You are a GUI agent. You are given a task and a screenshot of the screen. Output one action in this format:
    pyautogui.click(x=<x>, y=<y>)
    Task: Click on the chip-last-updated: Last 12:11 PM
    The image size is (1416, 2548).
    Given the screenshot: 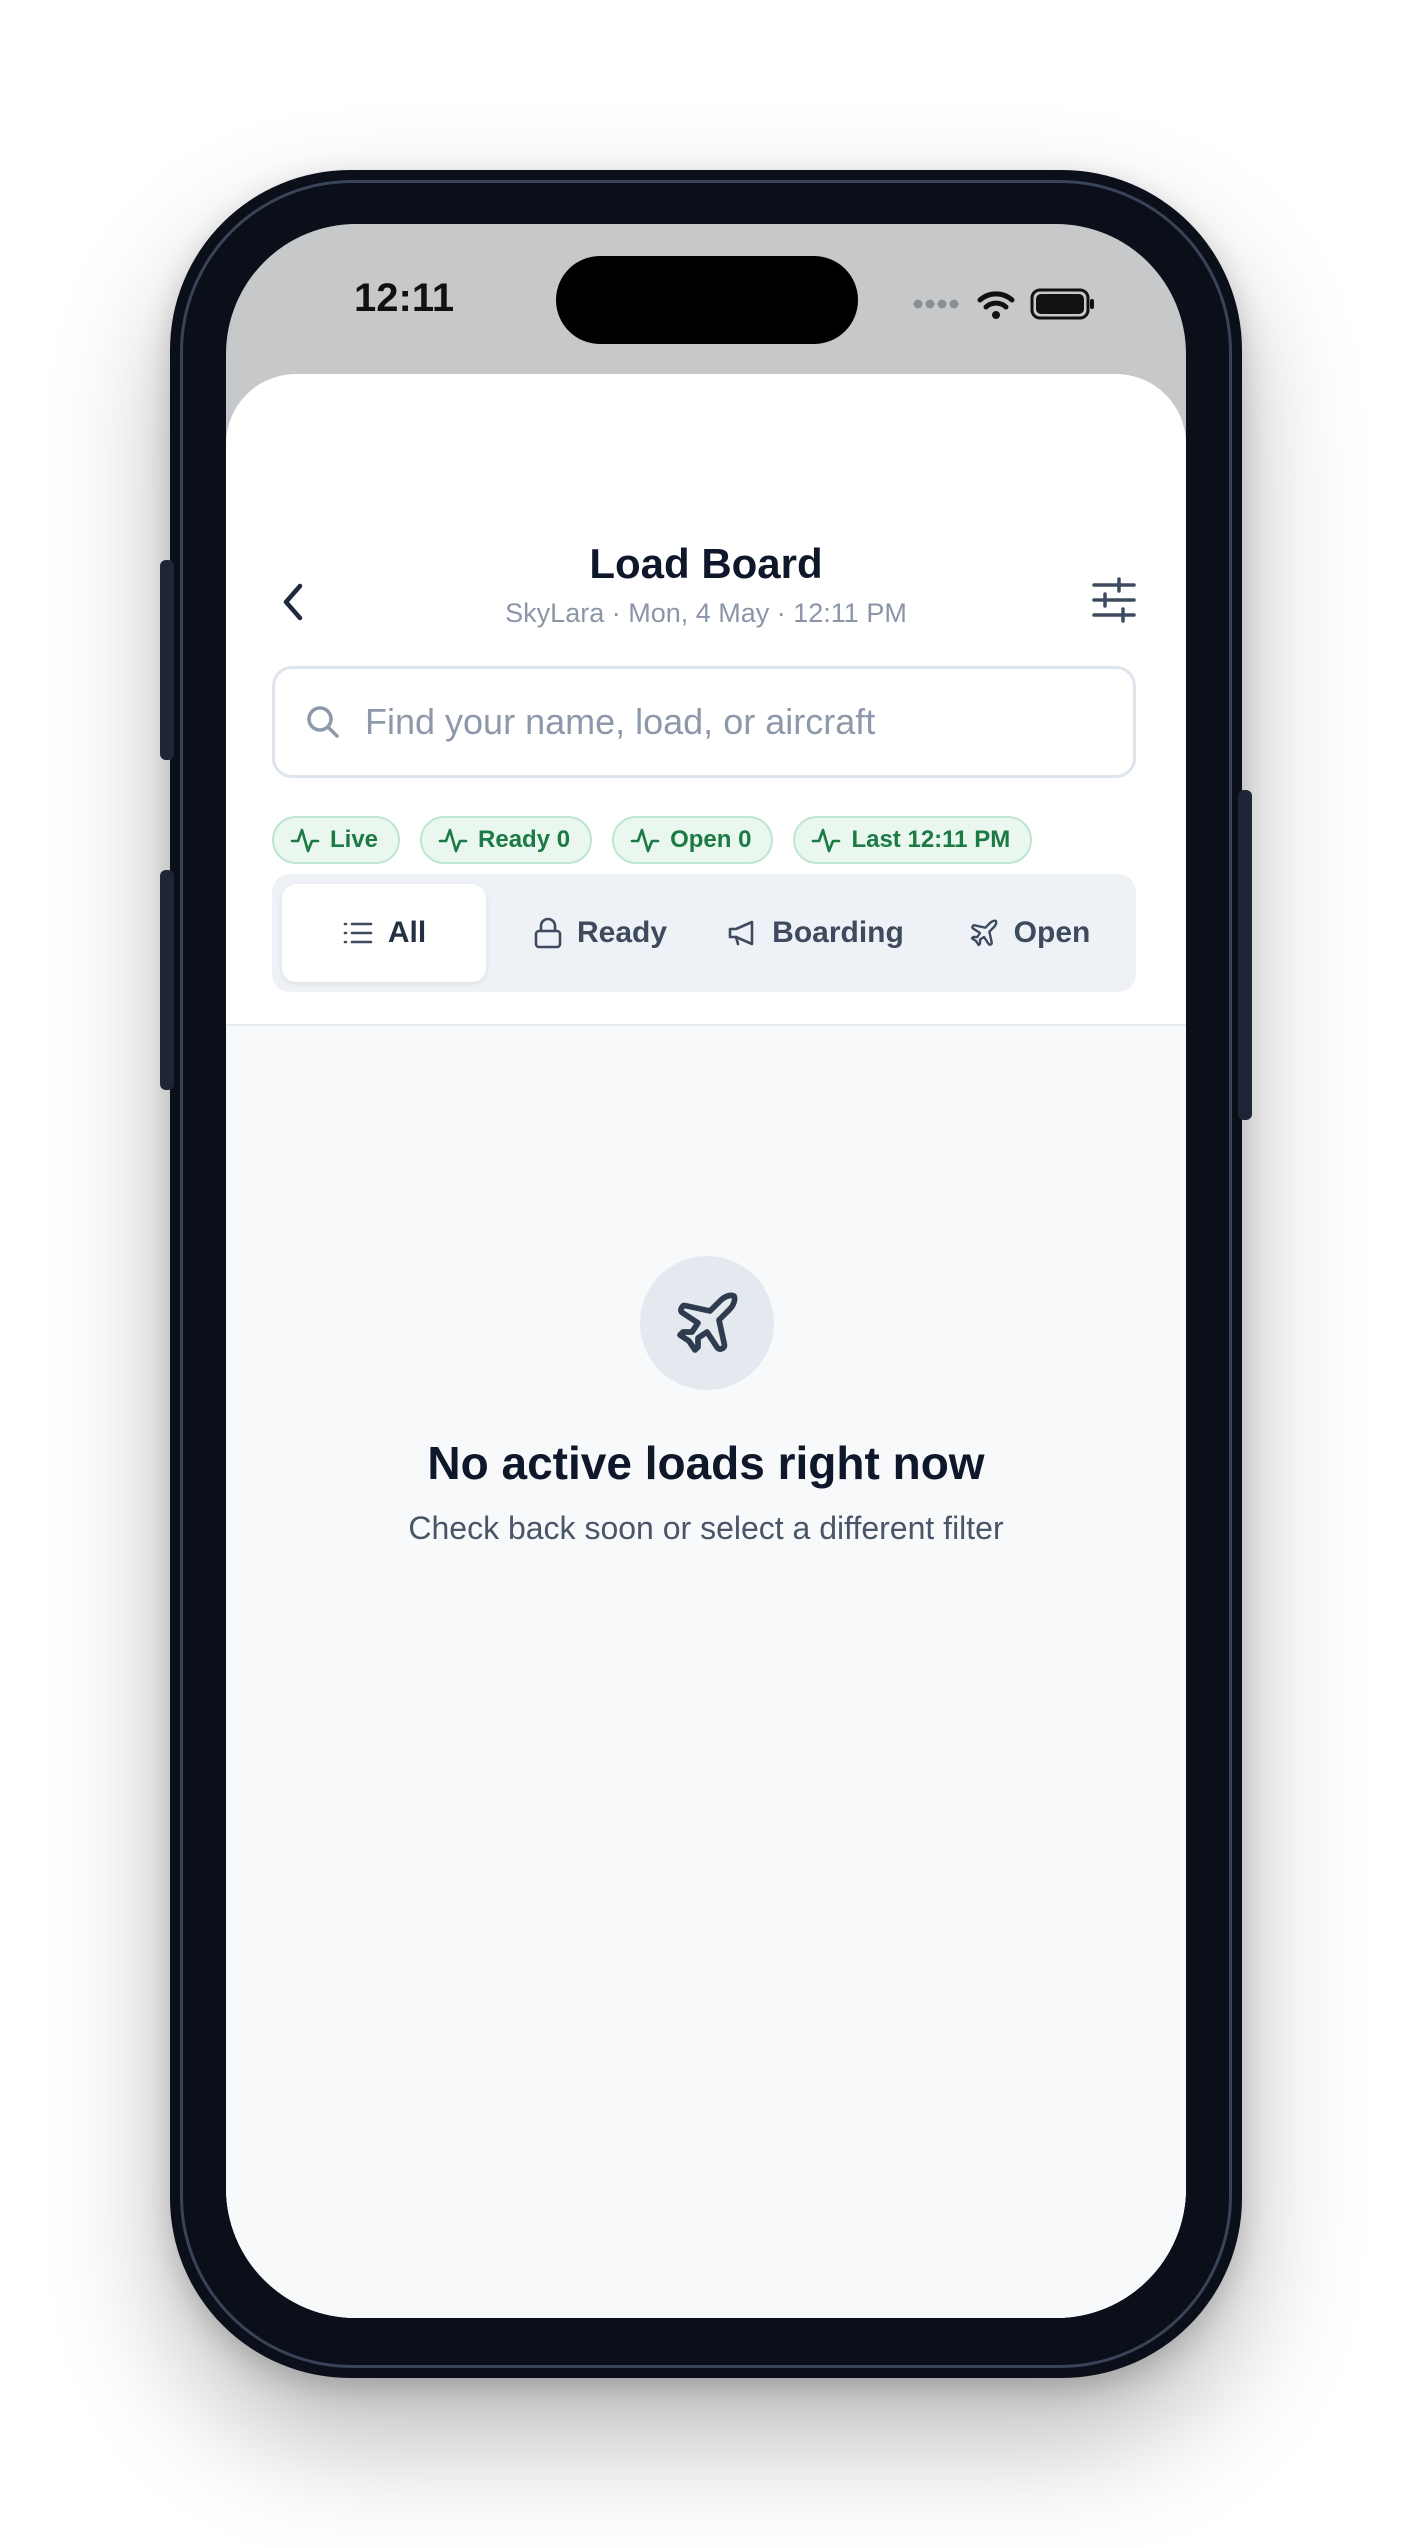 What is the action you would take?
    pyautogui.click(x=913, y=840)
    